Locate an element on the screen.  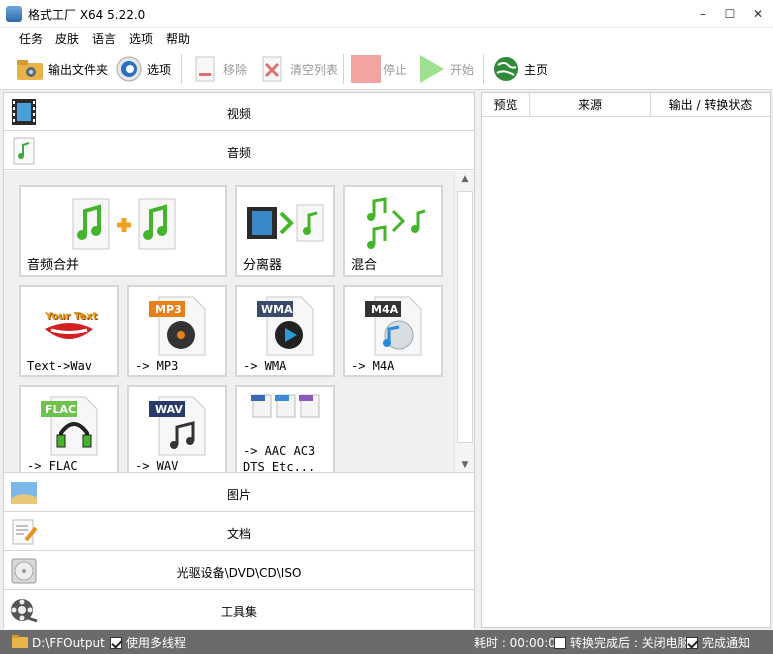
mix-tile: 混合 is located at coordinates (393, 231).